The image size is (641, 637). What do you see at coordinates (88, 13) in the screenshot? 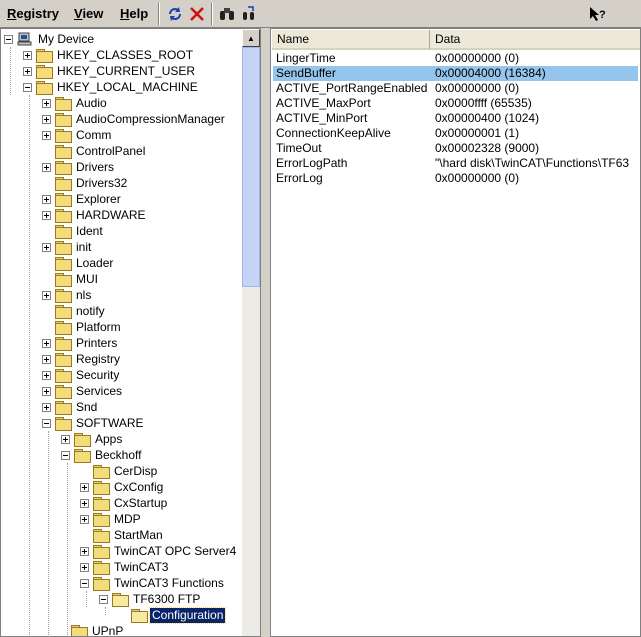
I see `menu-view: View` at bounding box center [88, 13].